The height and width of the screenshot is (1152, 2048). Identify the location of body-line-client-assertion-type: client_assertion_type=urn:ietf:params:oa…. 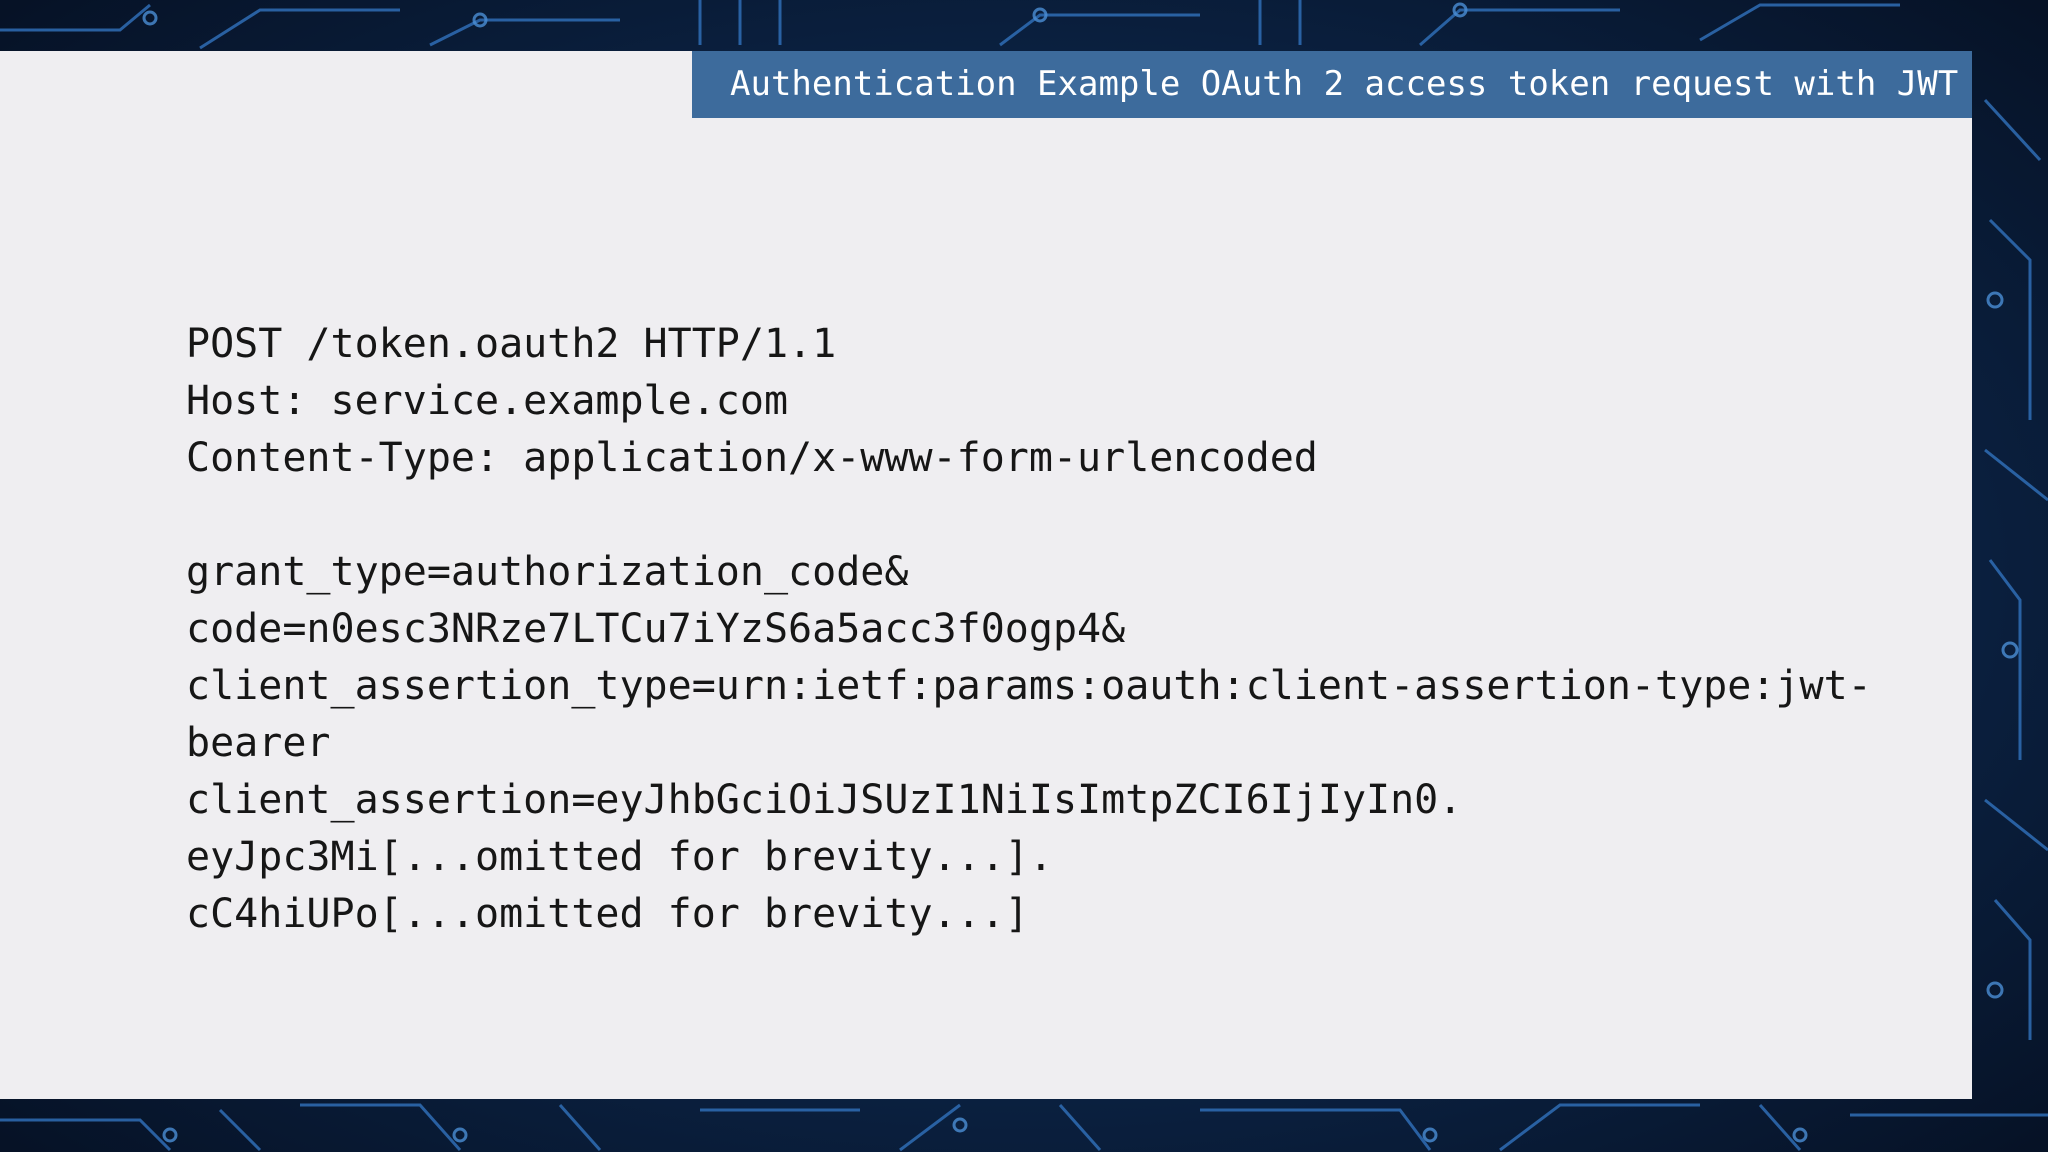
(1029, 686).